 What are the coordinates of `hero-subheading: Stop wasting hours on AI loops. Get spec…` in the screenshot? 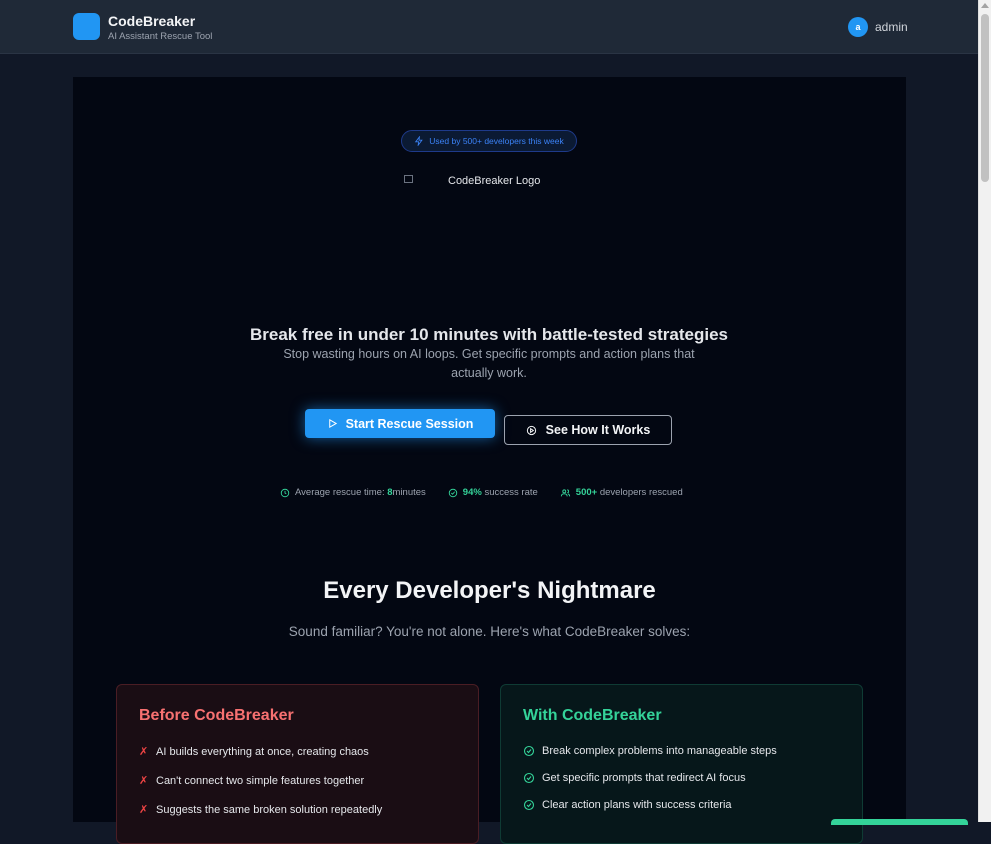 It's located at (489, 363).